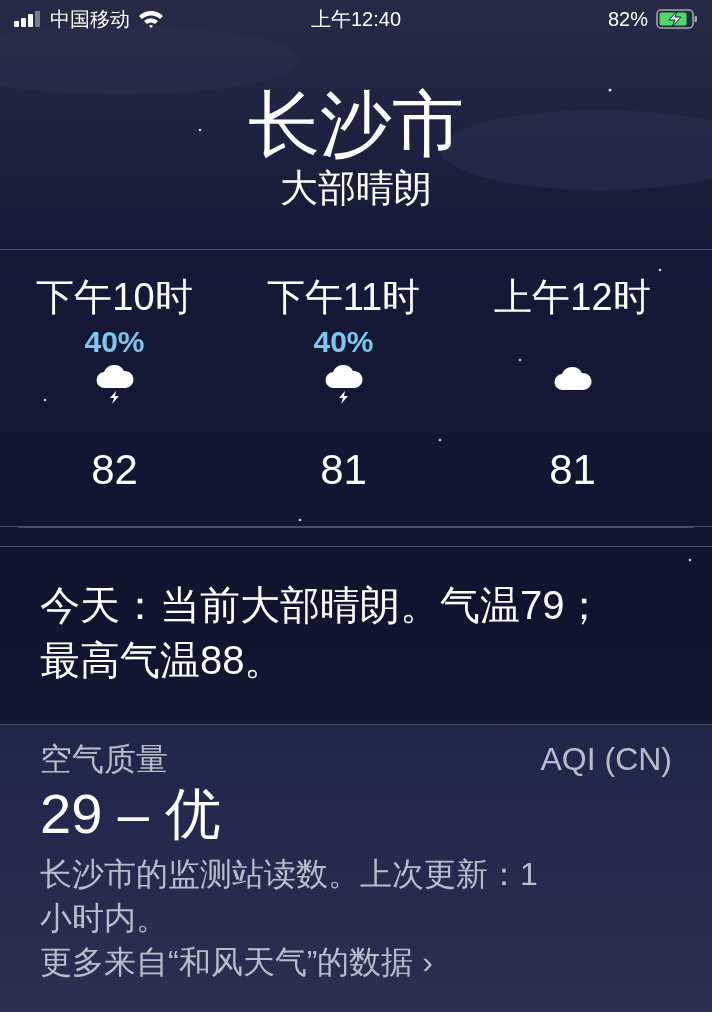 The width and height of the screenshot is (712, 1012). Describe the element at coordinates (90, 19) in the screenshot. I see `carrier-name: 中国移动` at that location.